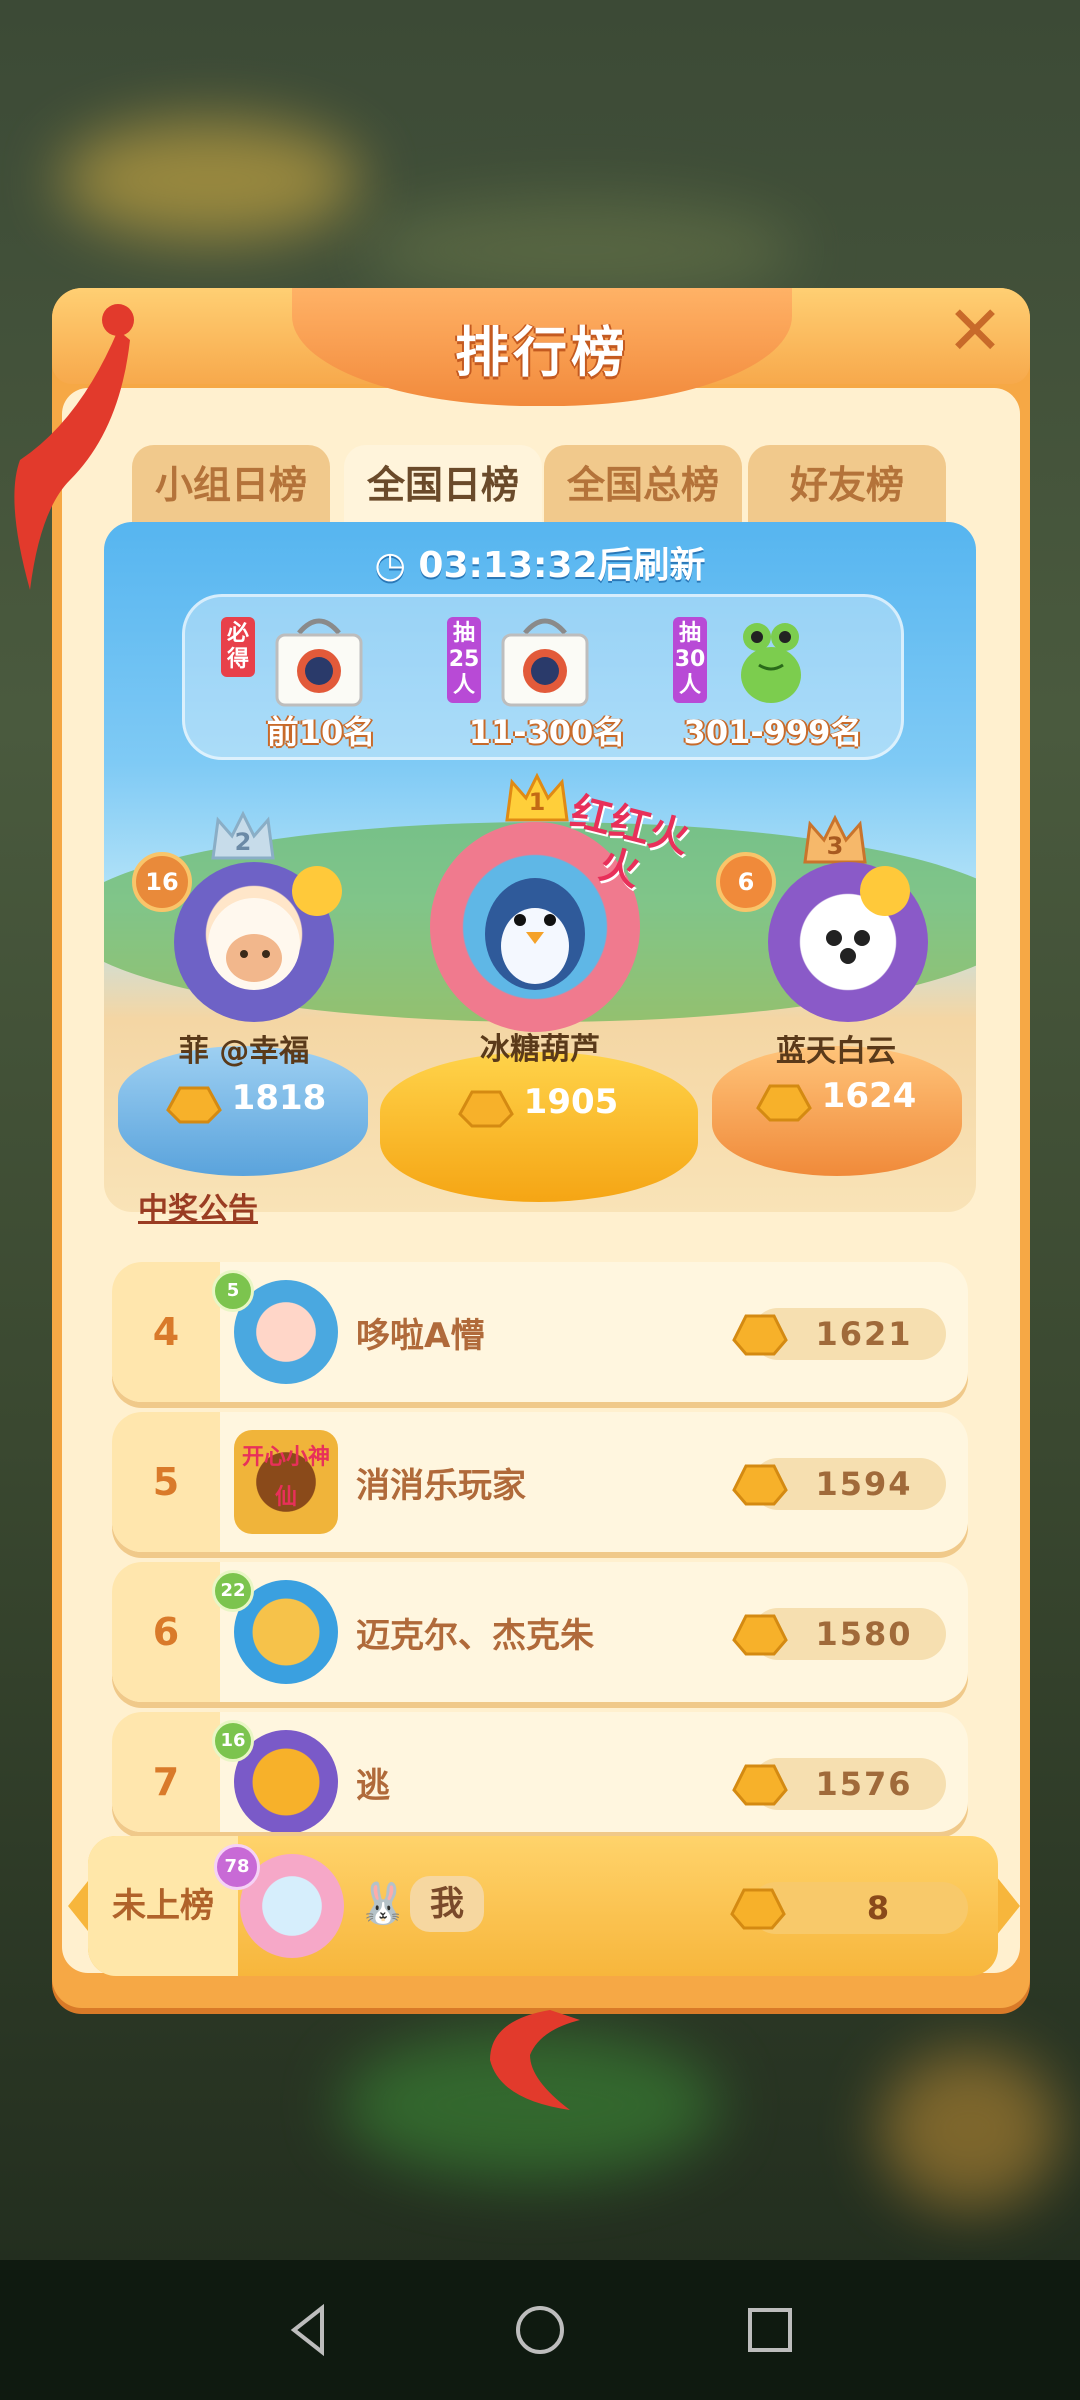 The height and width of the screenshot is (2400, 1080). Describe the element at coordinates (237, 1867) in the screenshot. I see `level-badge: 78` at that location.